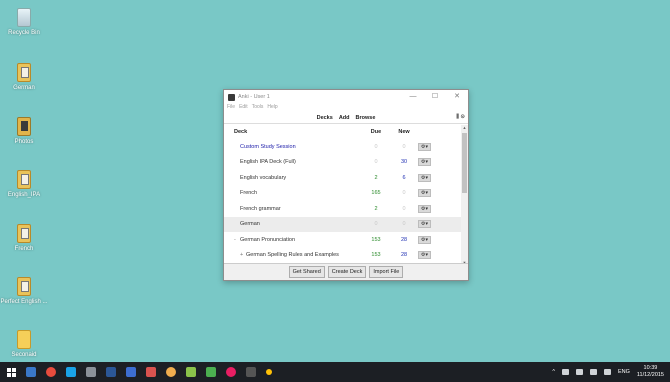 Image resolution: width=670 pixels, height=382 pixels. What do you see at coordinates (346, 224) in the screenshot?
I see `deck-row-current: German 0 0 ⚙▾` at bounding box center [346, 224].